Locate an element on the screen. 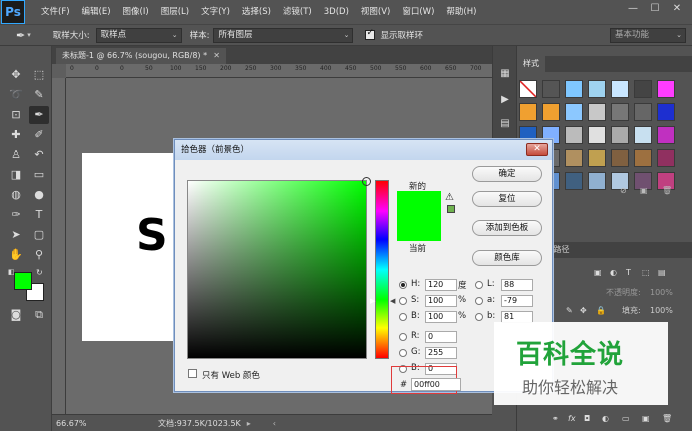 This screenshot has height=431, width=692. web-colors-only-checkbox is located at coordinates (192, 373).